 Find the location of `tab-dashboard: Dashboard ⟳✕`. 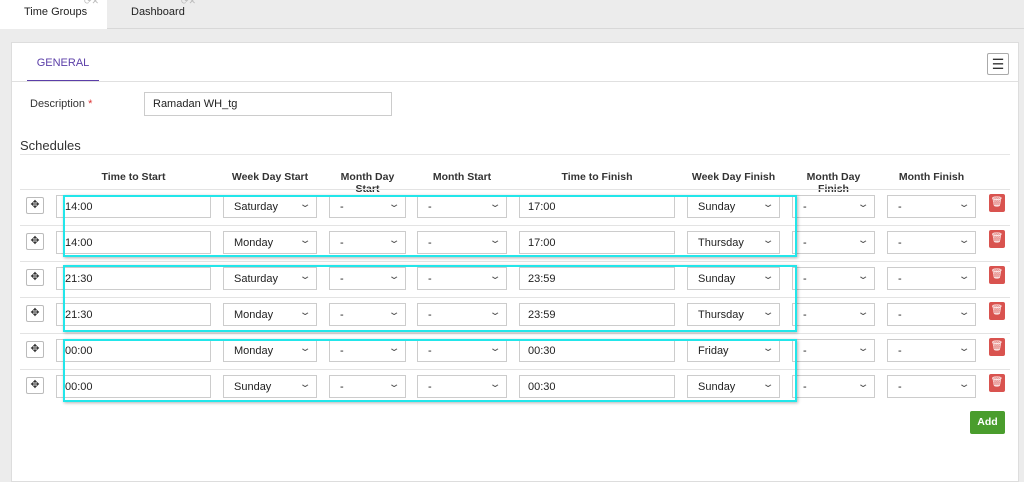

tab-dashboard: Dashboard ⟳✕ is located at coordinates (163, 14).